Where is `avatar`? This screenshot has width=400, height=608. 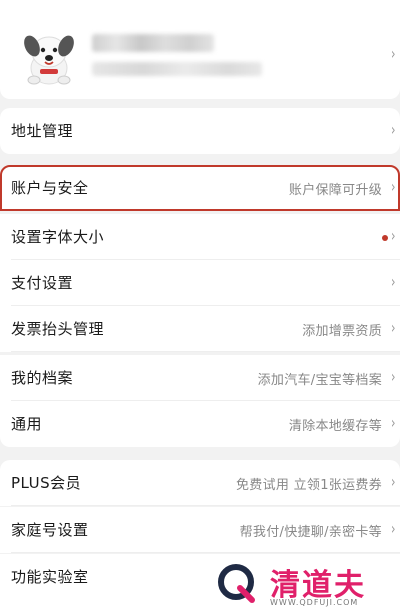
avatar is located at coordinates (49, 59).